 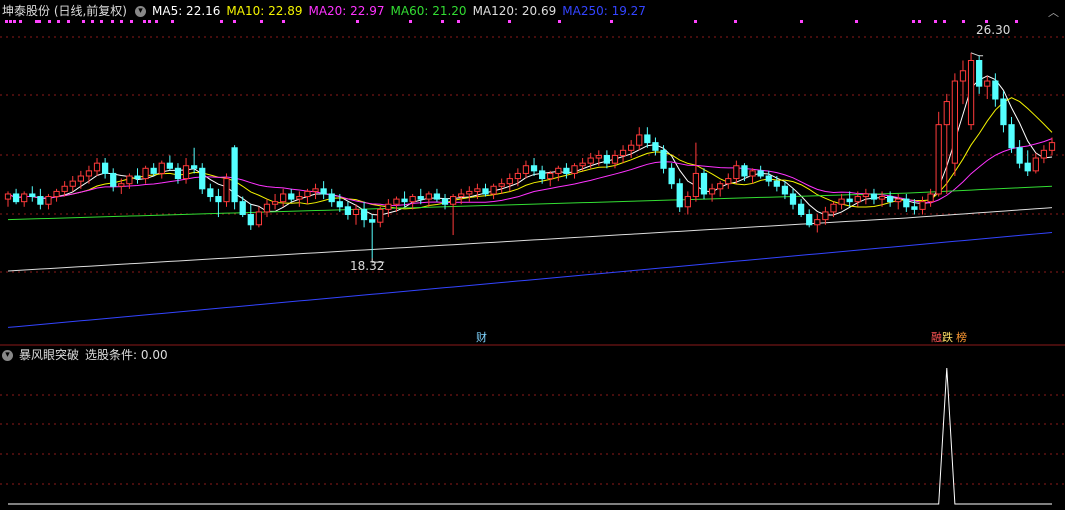 I want to click on collapse-icon: ︿, so click(x=1053, y=12).